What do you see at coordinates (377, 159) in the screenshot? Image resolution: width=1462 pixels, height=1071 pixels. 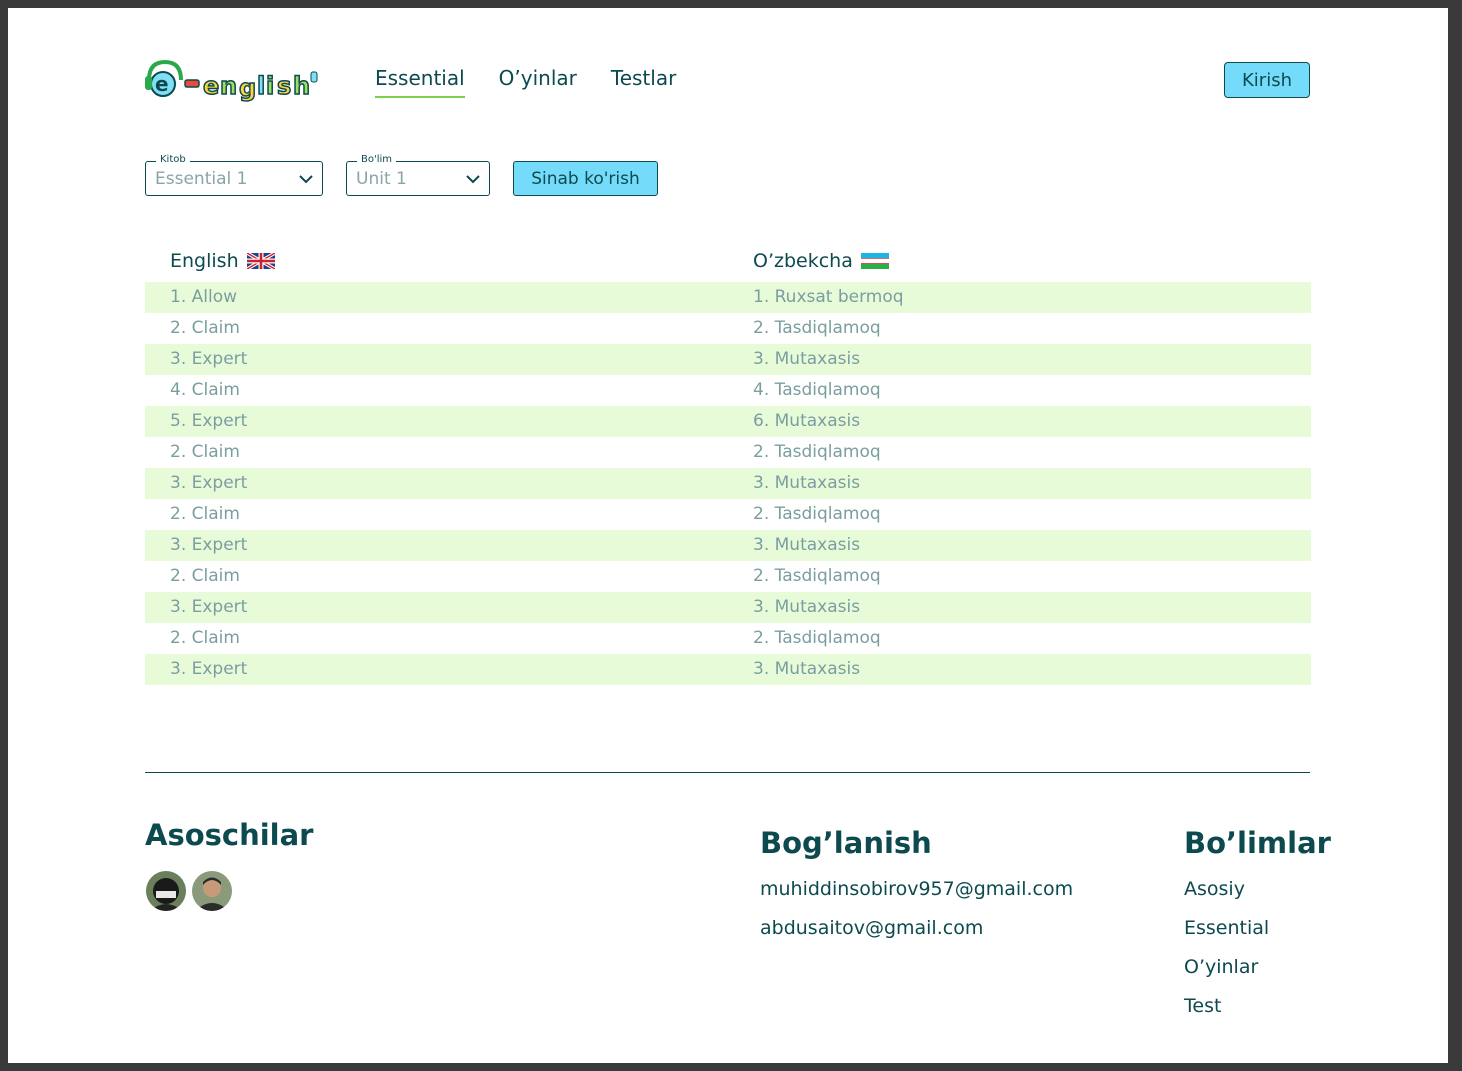 I see `section-select-legend: Bo'lim` at bounding box center [377, 159].